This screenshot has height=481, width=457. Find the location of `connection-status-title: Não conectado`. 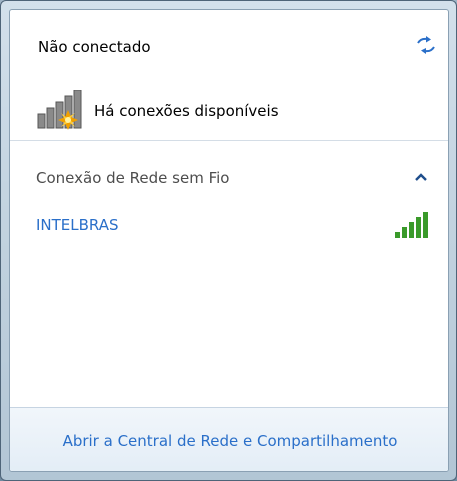

connection-status-title: Não conectado is located at coordinates (94, 47).